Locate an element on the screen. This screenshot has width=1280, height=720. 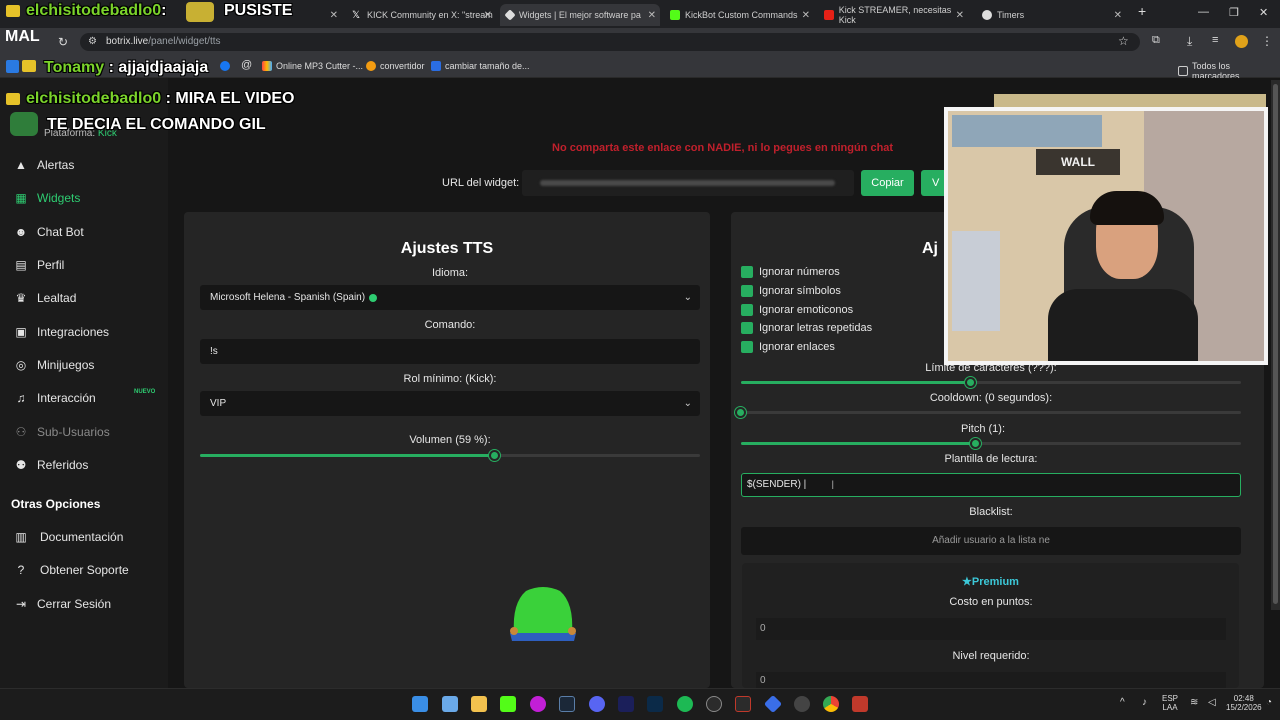
bookmark-convertidor: convertidor is located at coordinates (395, 66).